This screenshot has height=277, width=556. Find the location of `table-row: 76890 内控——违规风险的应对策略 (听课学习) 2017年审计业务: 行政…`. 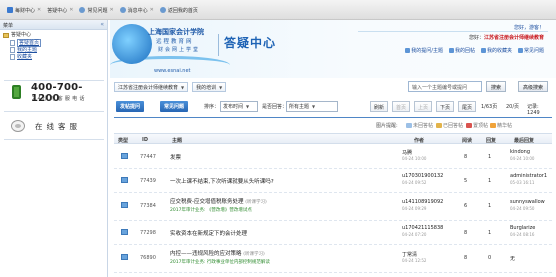

table-row: 76890 内控——违规风险的应对策略 (听课学习) 2017年审计业务: 行政… is located at coordinates (333, 259).